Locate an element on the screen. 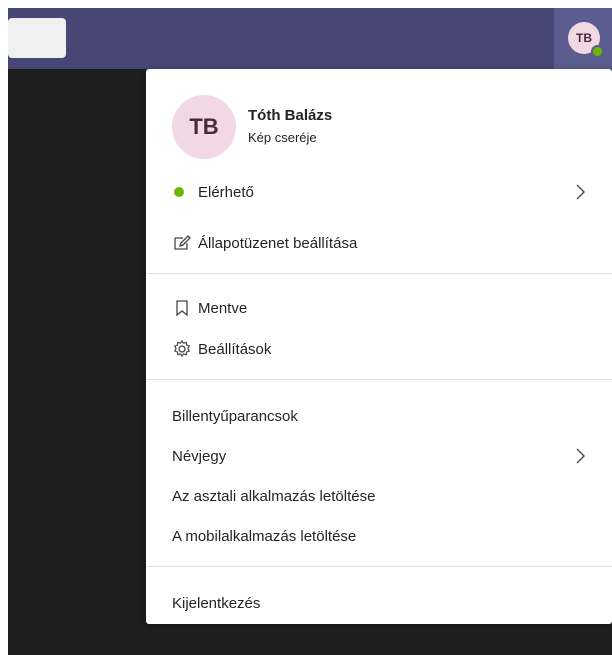  keyboard-shortcuts-label: Billentyűparancsok is located at coordinates (235, 416).